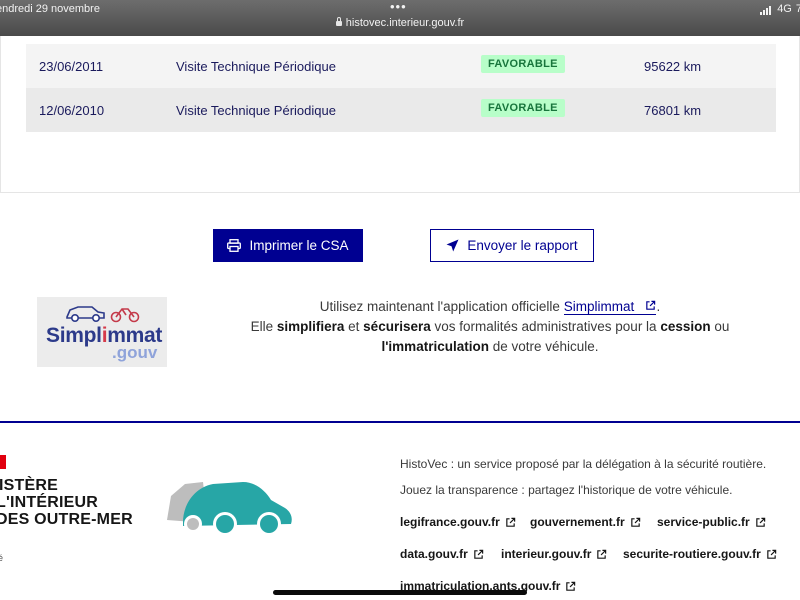 This screenshot has width=800, height=600. I want to click on footer-link-interieur: interieur.gouv.fr, so click(554, 554).